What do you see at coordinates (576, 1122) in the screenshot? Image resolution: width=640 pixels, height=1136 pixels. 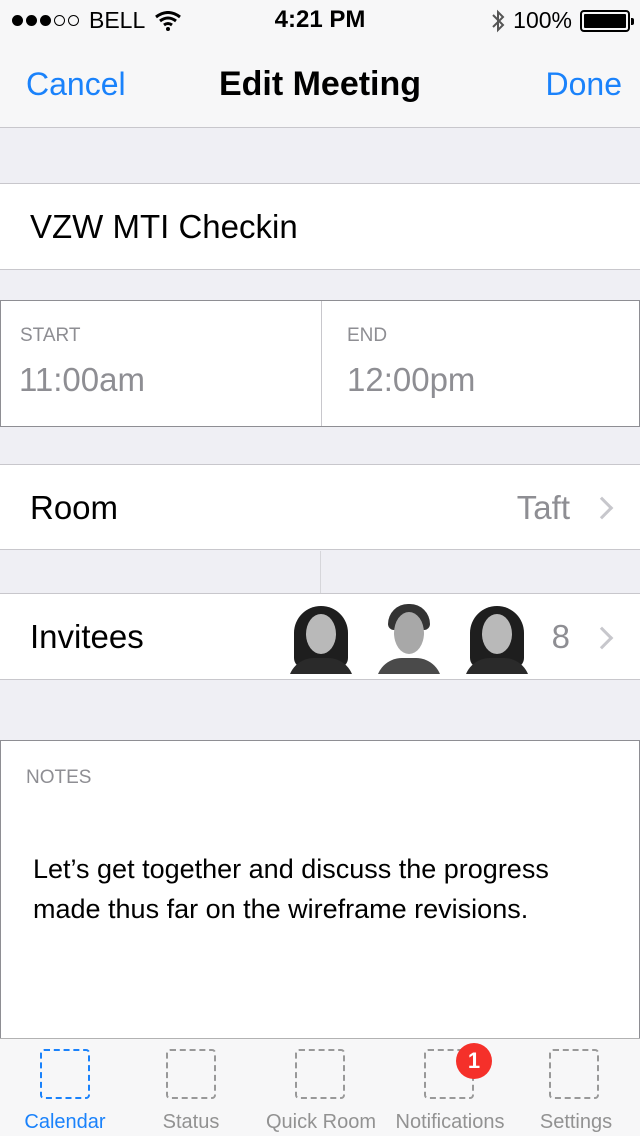 I see `tab-label: Settings` at bounding box center [576, 1122].